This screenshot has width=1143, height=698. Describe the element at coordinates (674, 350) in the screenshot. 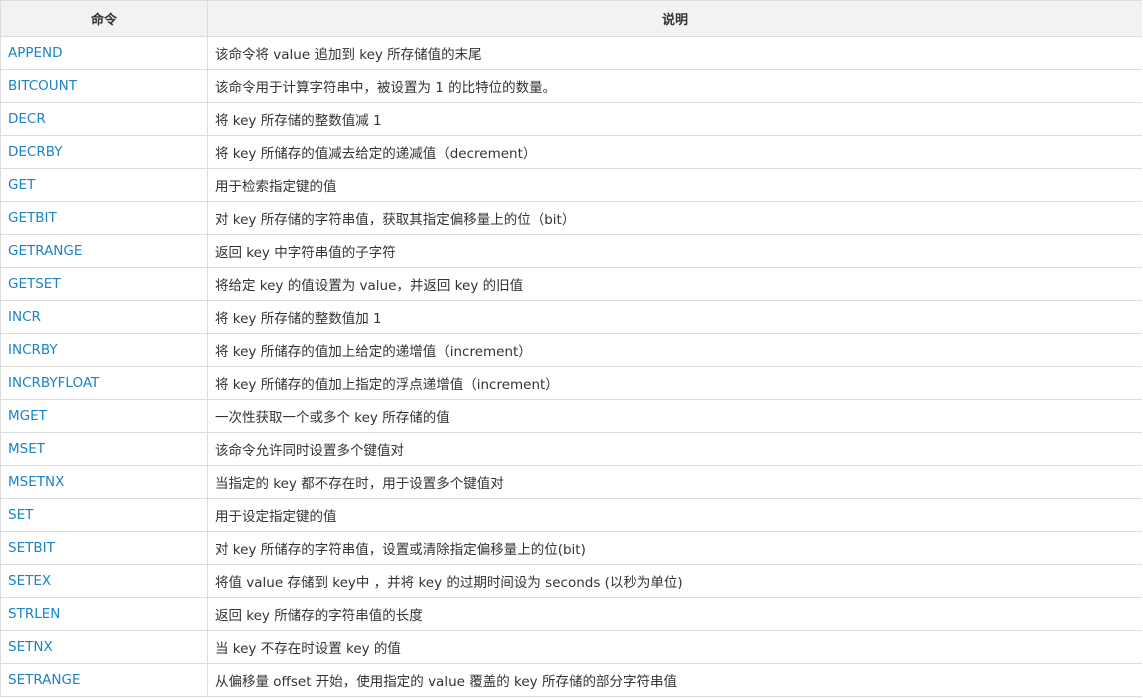

I see `description-cell: 将 key 所储存的值加上给定的递增值（increment）` at that location.